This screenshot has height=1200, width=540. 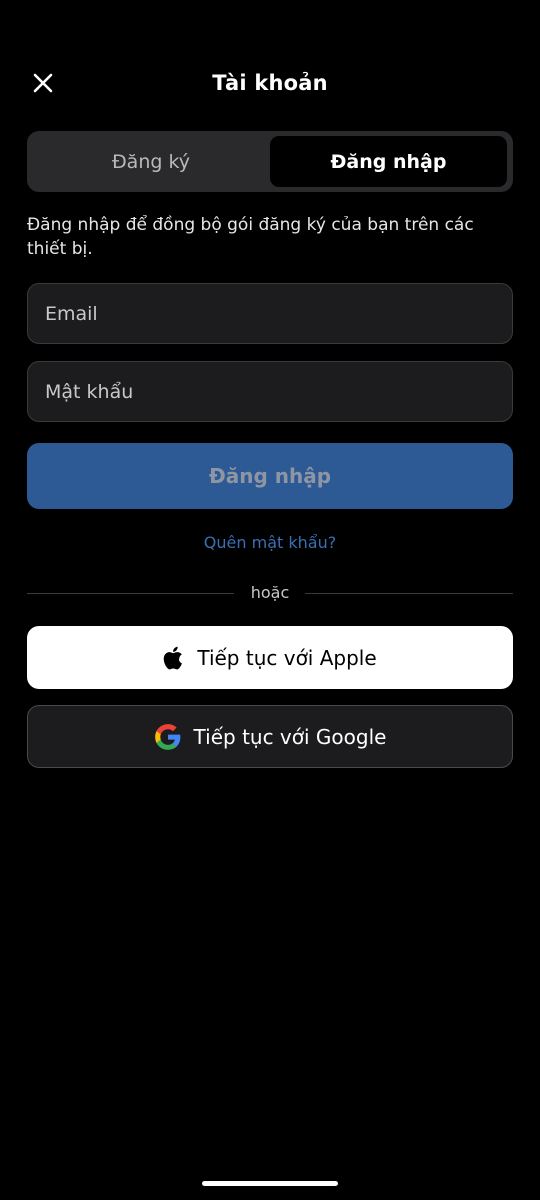 What do you see at coordinates (270, 476) in the screenshot?
I see `login-button: Đăng nhập` at bounding box center [270, 476].